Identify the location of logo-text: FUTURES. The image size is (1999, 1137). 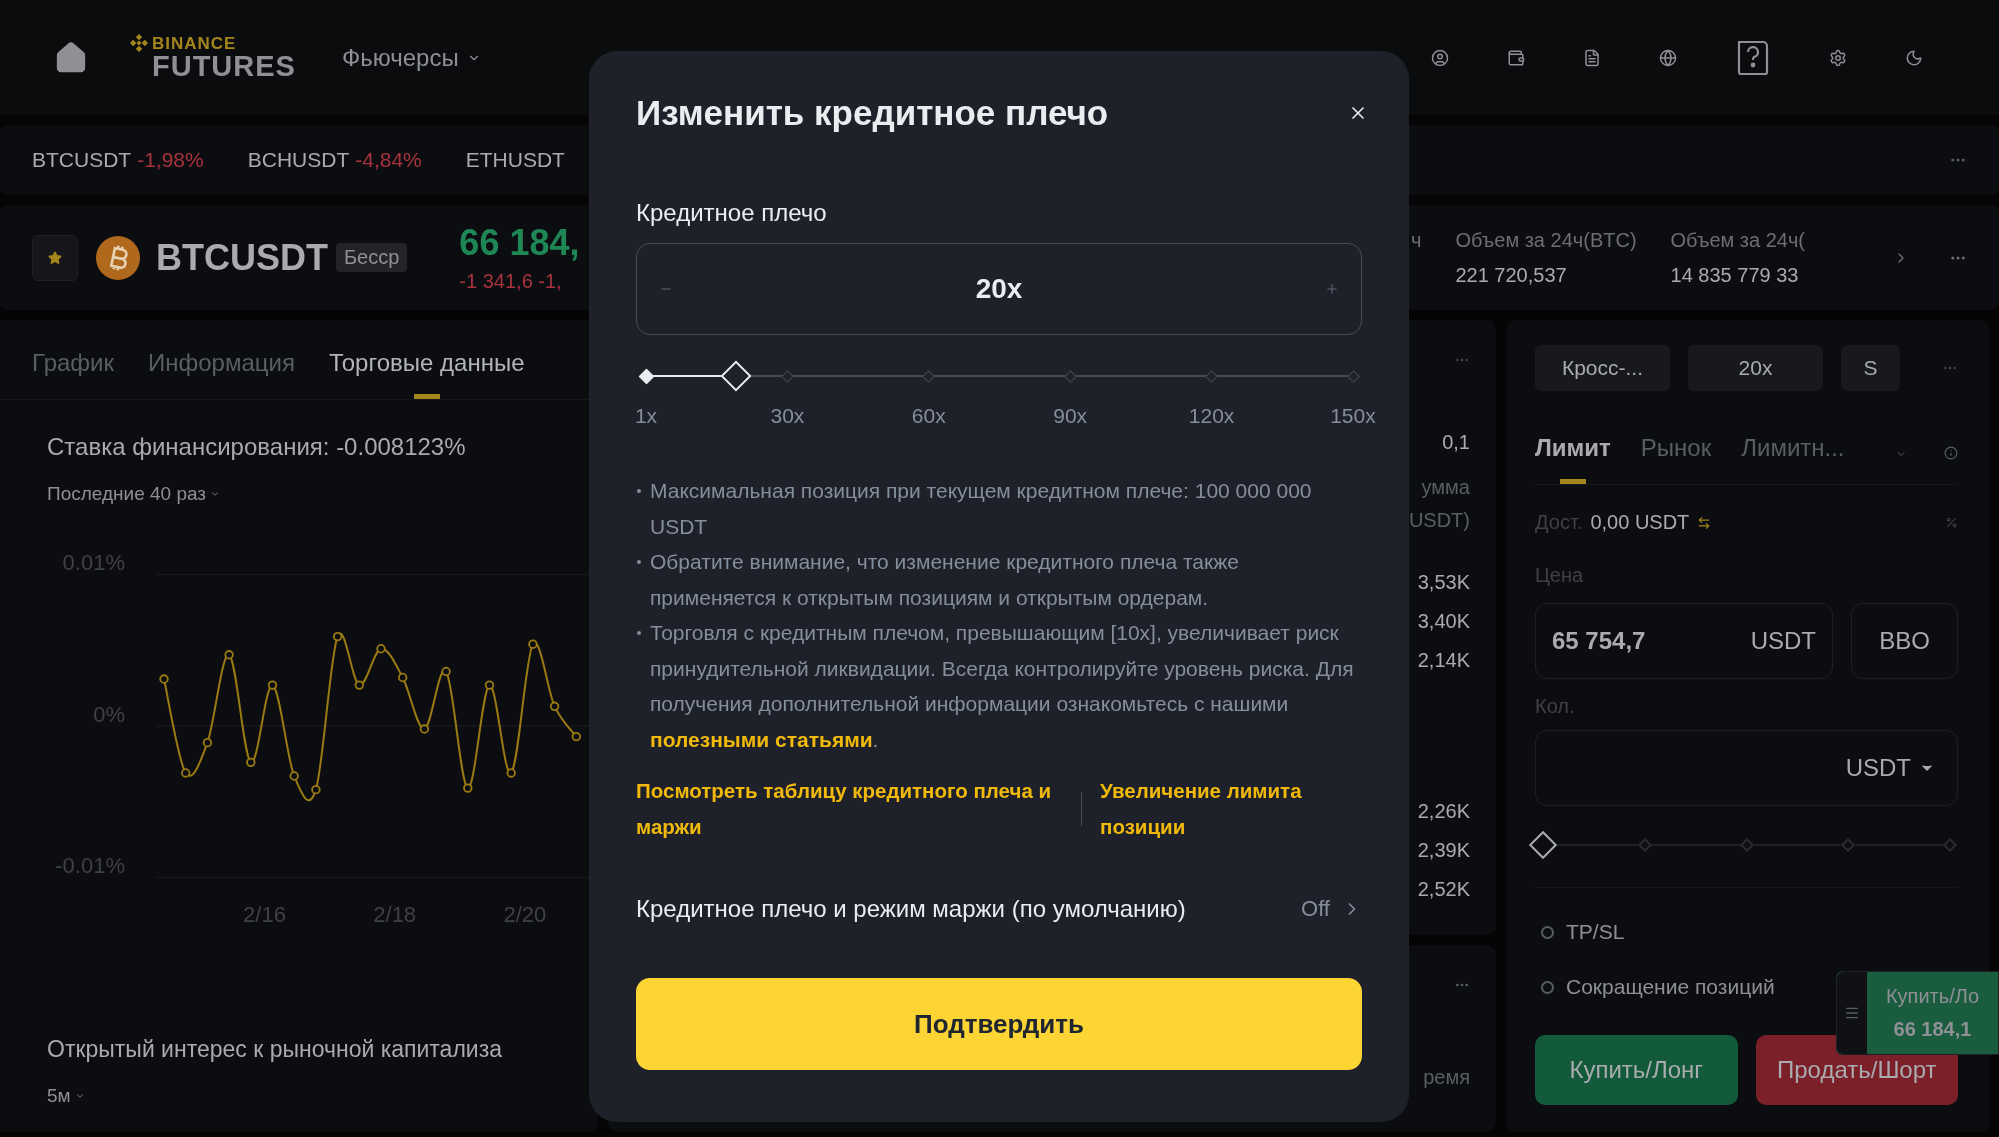
(224, 66).